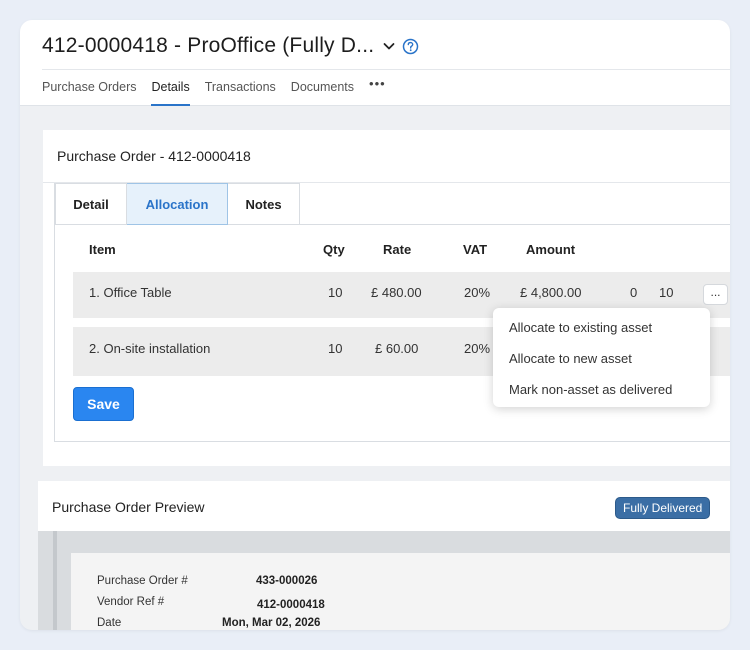  Describe the element at coordinates (334, 249) in the screenshot. I see `col-header-qty: Qty` at that location.